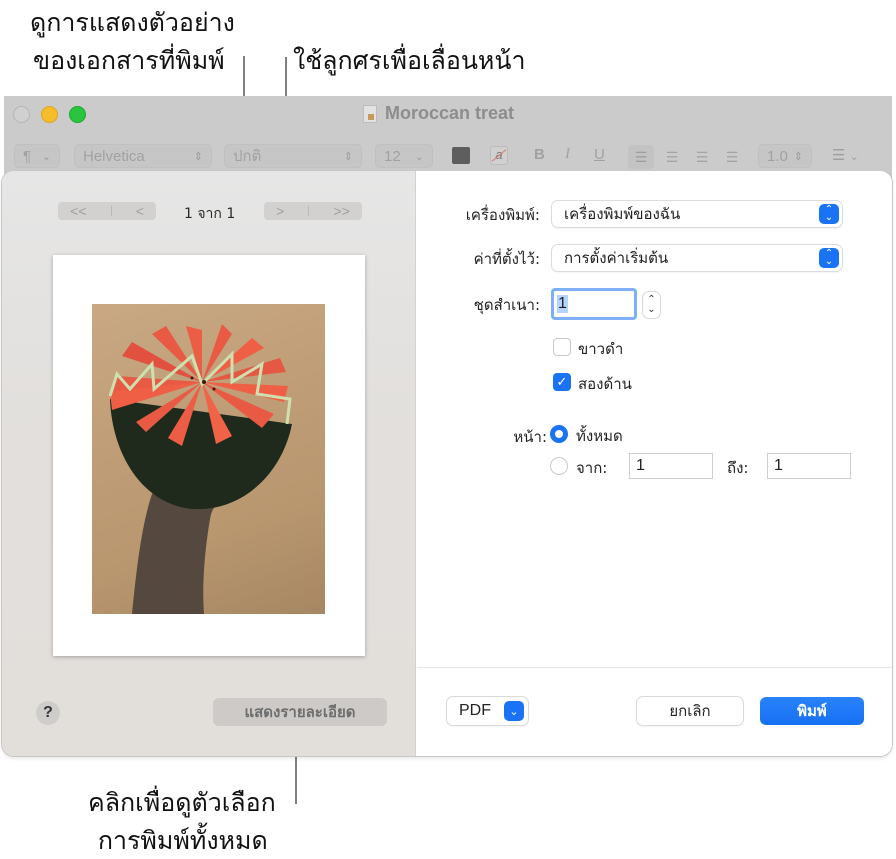 The height and width of the screenshot is (859, 896). I want to click on font-family-select: Helvetica ⇕, so click(143, 156).